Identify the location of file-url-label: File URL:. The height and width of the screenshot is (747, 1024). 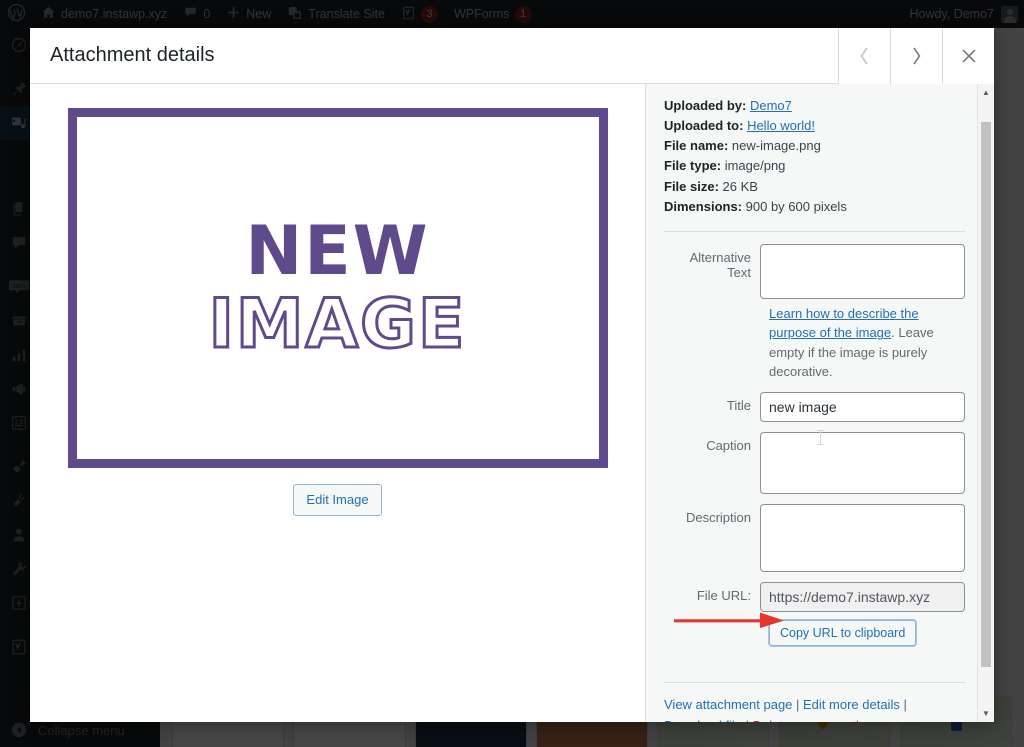
(723, 595).